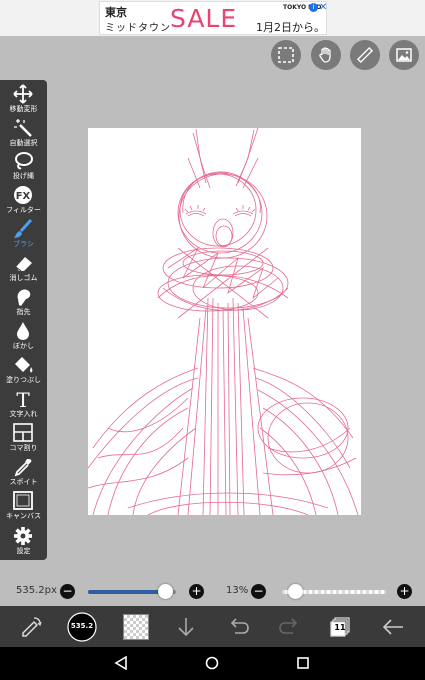 The height and width of the screenshot is (680, 425). I want to click on tool-frame-divider: コマ割り, so click(23, 438).